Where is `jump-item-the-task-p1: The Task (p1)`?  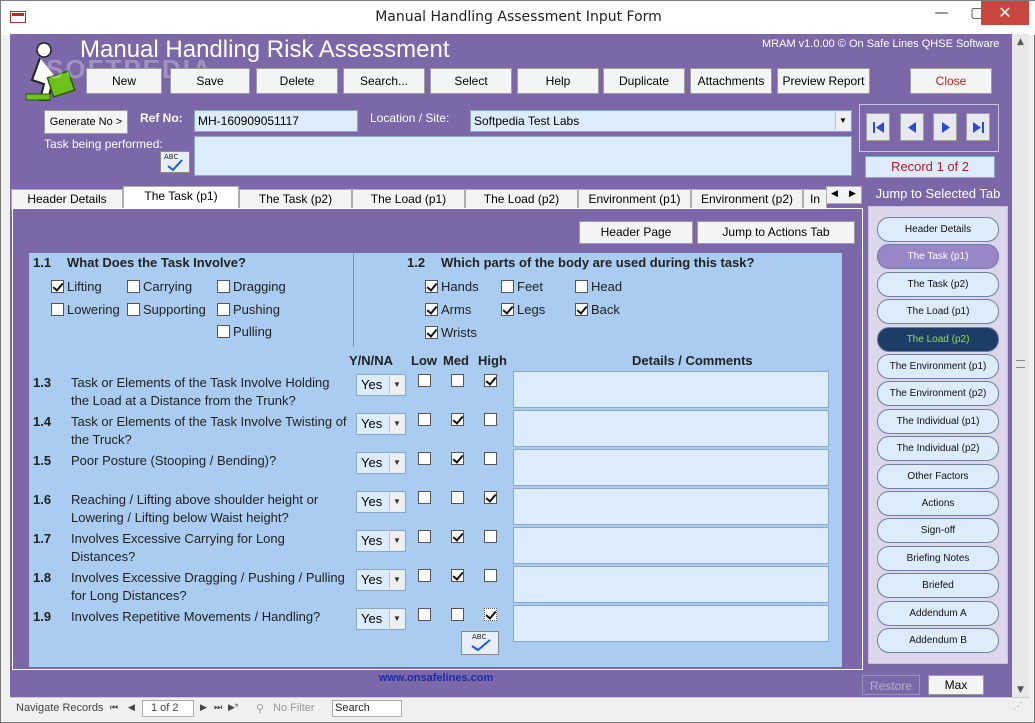
jump-item-the-task-p1: The Task (p1) is located at coordinates (938, 257).